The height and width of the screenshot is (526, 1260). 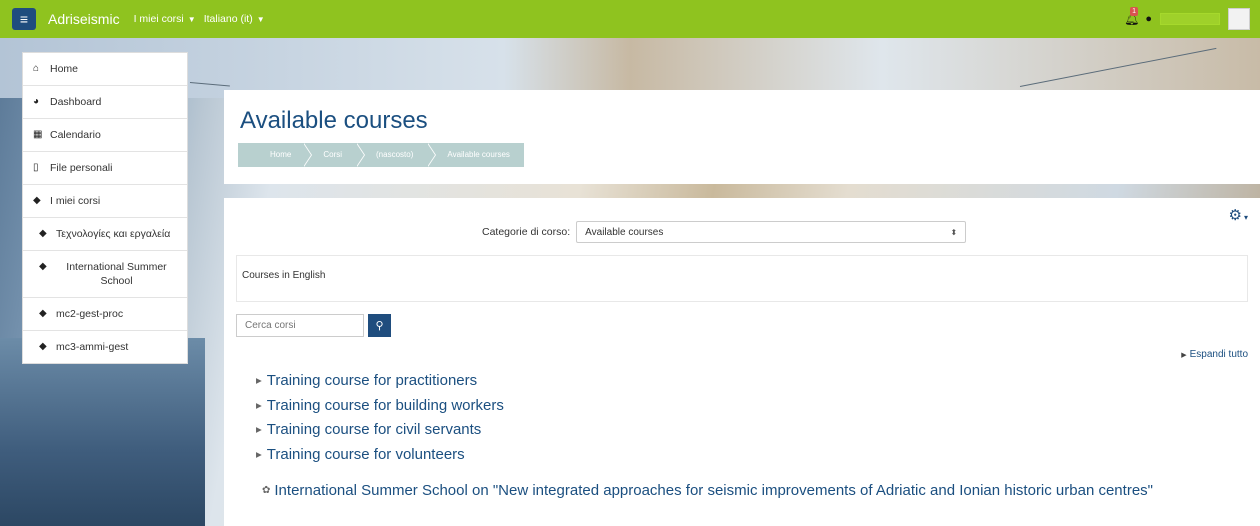 What do you see at coordinates (366, 455) in the screenshot?
I see `subcategory-link: Training course for volunteers` at bounding box center [366, 455].